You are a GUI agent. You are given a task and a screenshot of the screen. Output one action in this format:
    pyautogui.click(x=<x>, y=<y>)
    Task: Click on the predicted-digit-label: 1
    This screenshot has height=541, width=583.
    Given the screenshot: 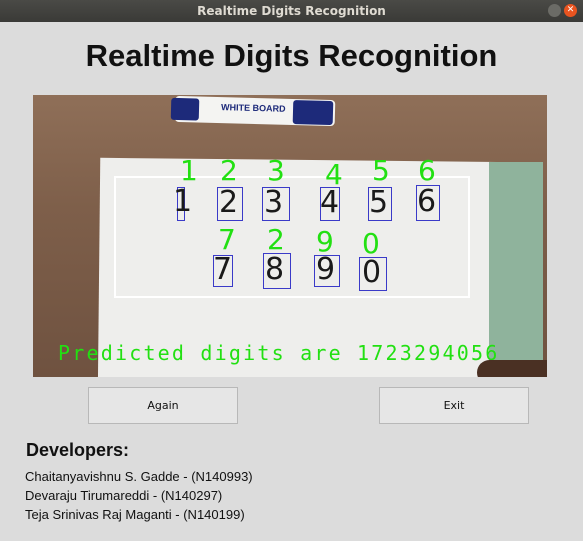 What is the action you would take?
    pyautogui.click(x=189, y=170)
    